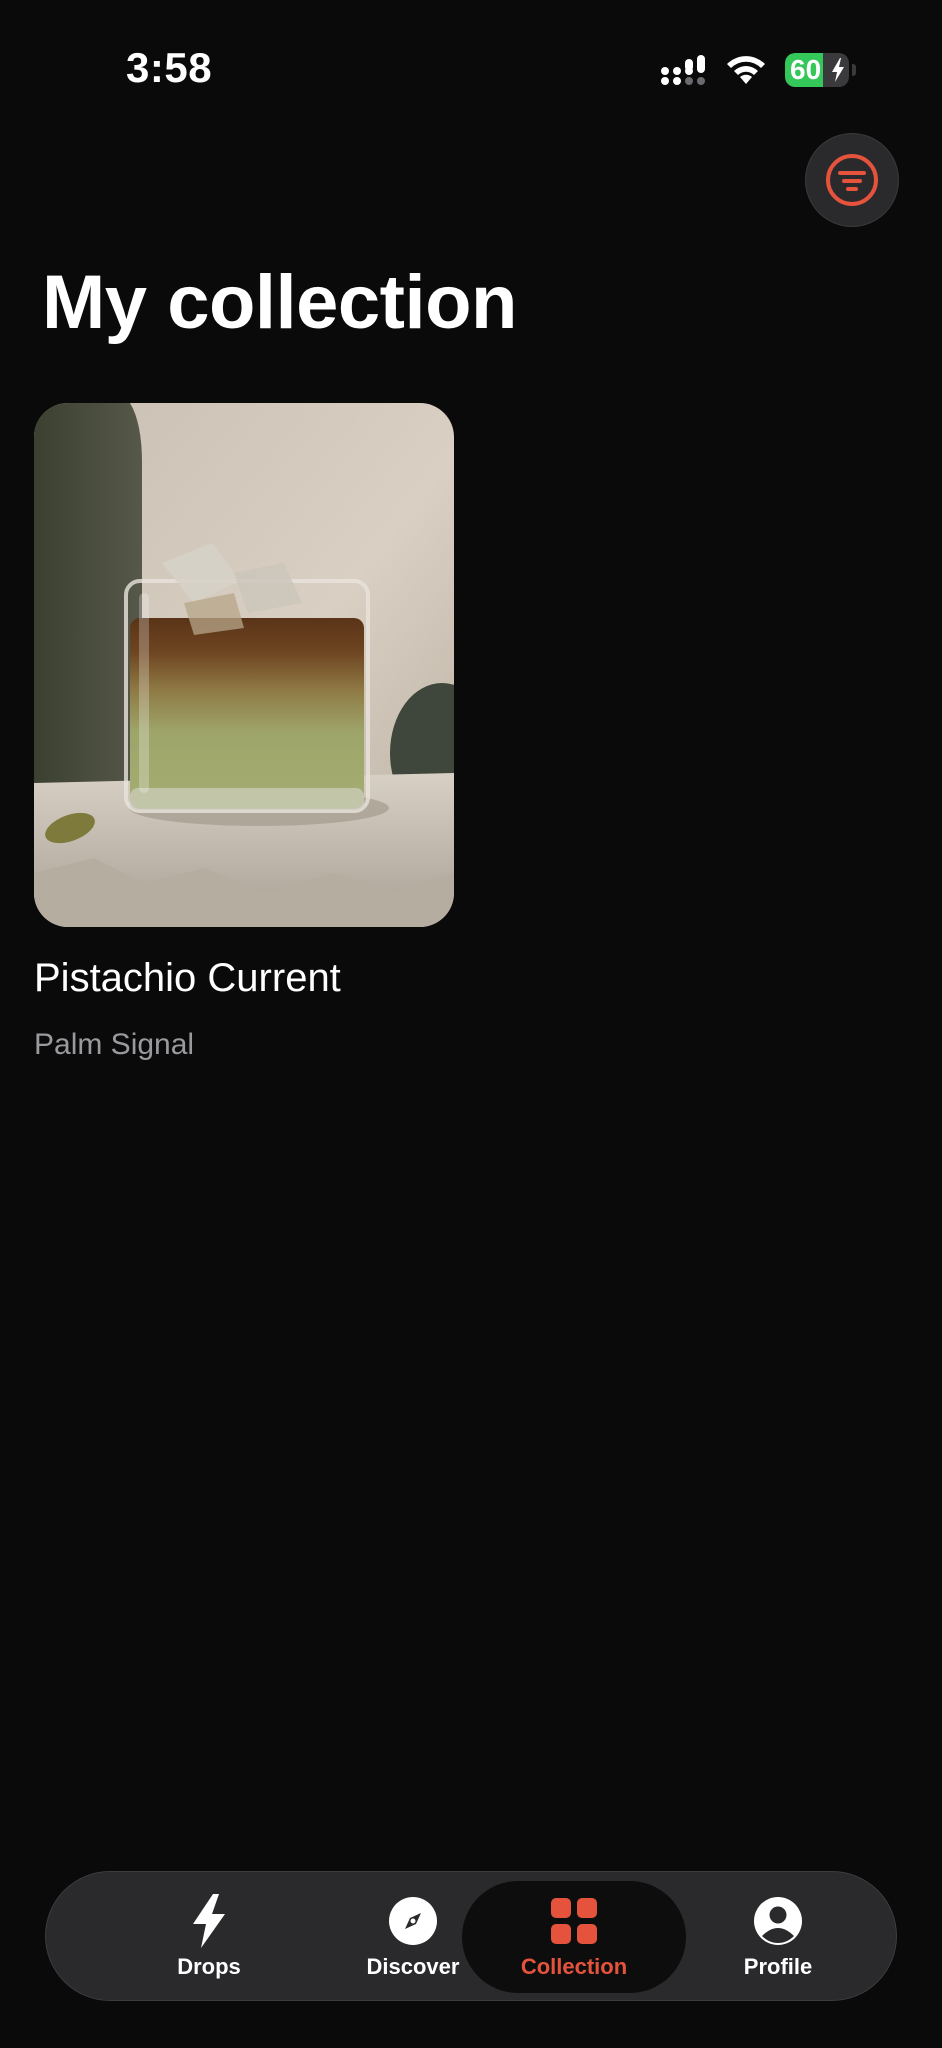  What do you see at coordinates (413, 1921) in the screenshot?
I see `compass-icon` at bounding box center [413, 1921].